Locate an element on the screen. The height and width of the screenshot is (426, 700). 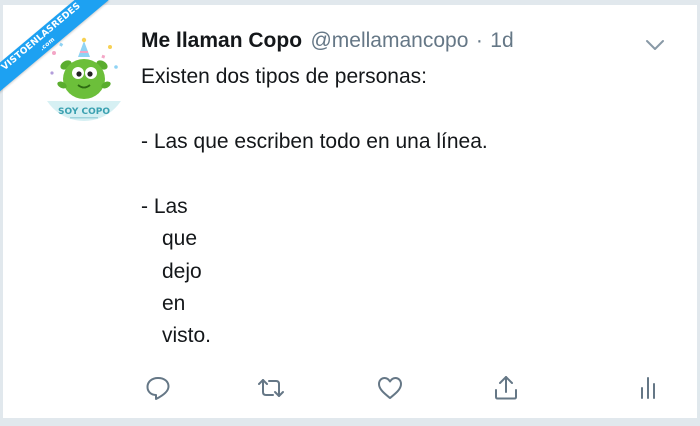
retweet-button is located at coordinates (271, 388).